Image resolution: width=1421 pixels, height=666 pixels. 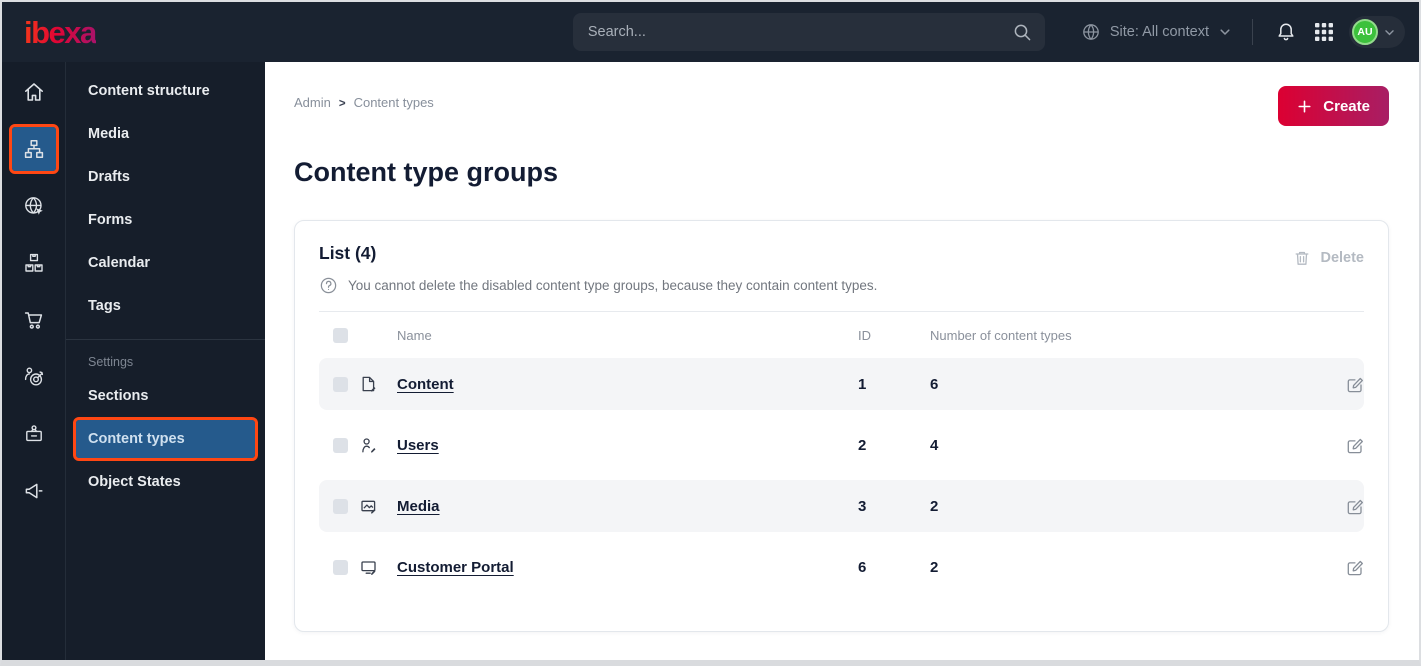 I want to click on table-row: Customer Portal 6 2, so click(x=841, y=567).